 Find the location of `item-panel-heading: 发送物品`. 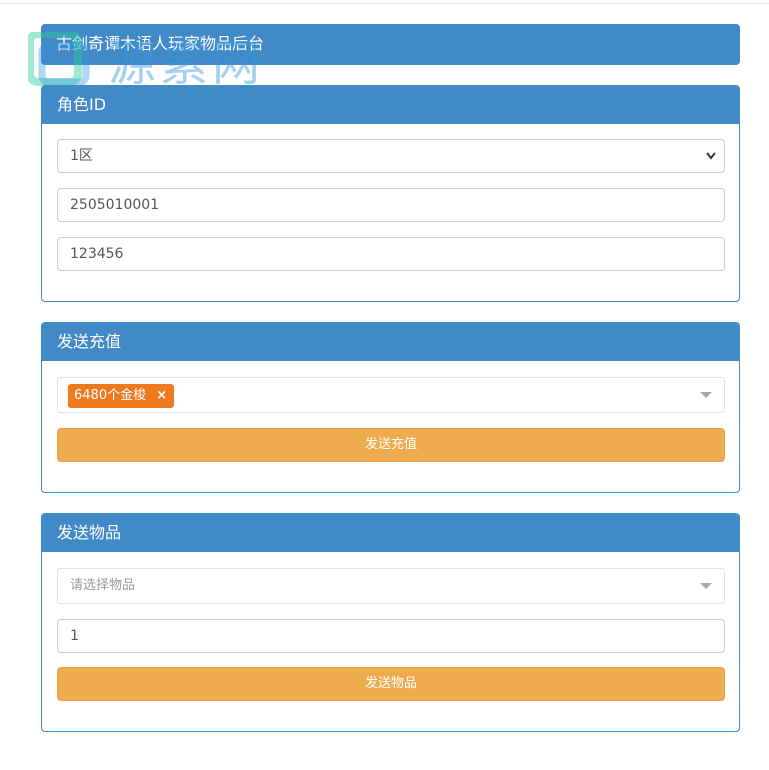

item-panel-heading: 发送物品 is located at coordinates (390, 533).